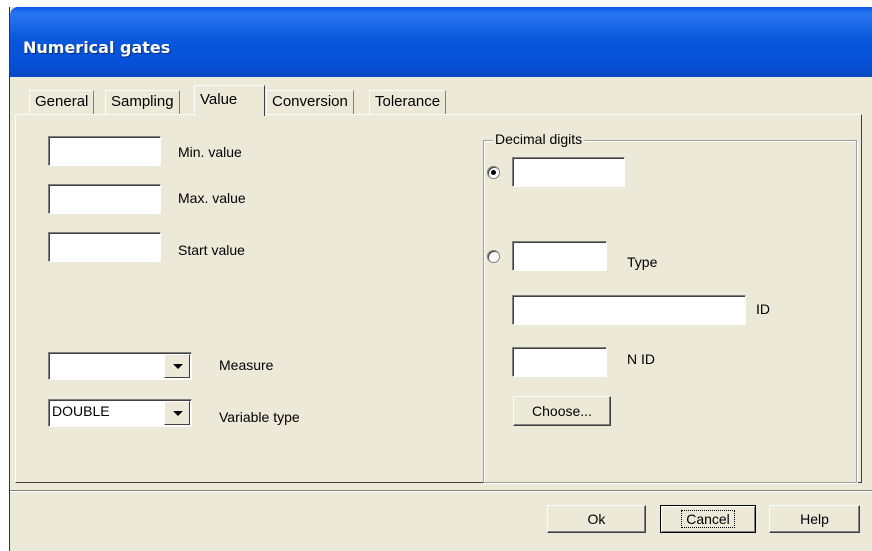 Image resolution: width=872 pixels, height=551 pixels. What do you see at coordinates (62, 102) in the screenshot?
I see `tab-general: General` at bounding box center [62, 102].